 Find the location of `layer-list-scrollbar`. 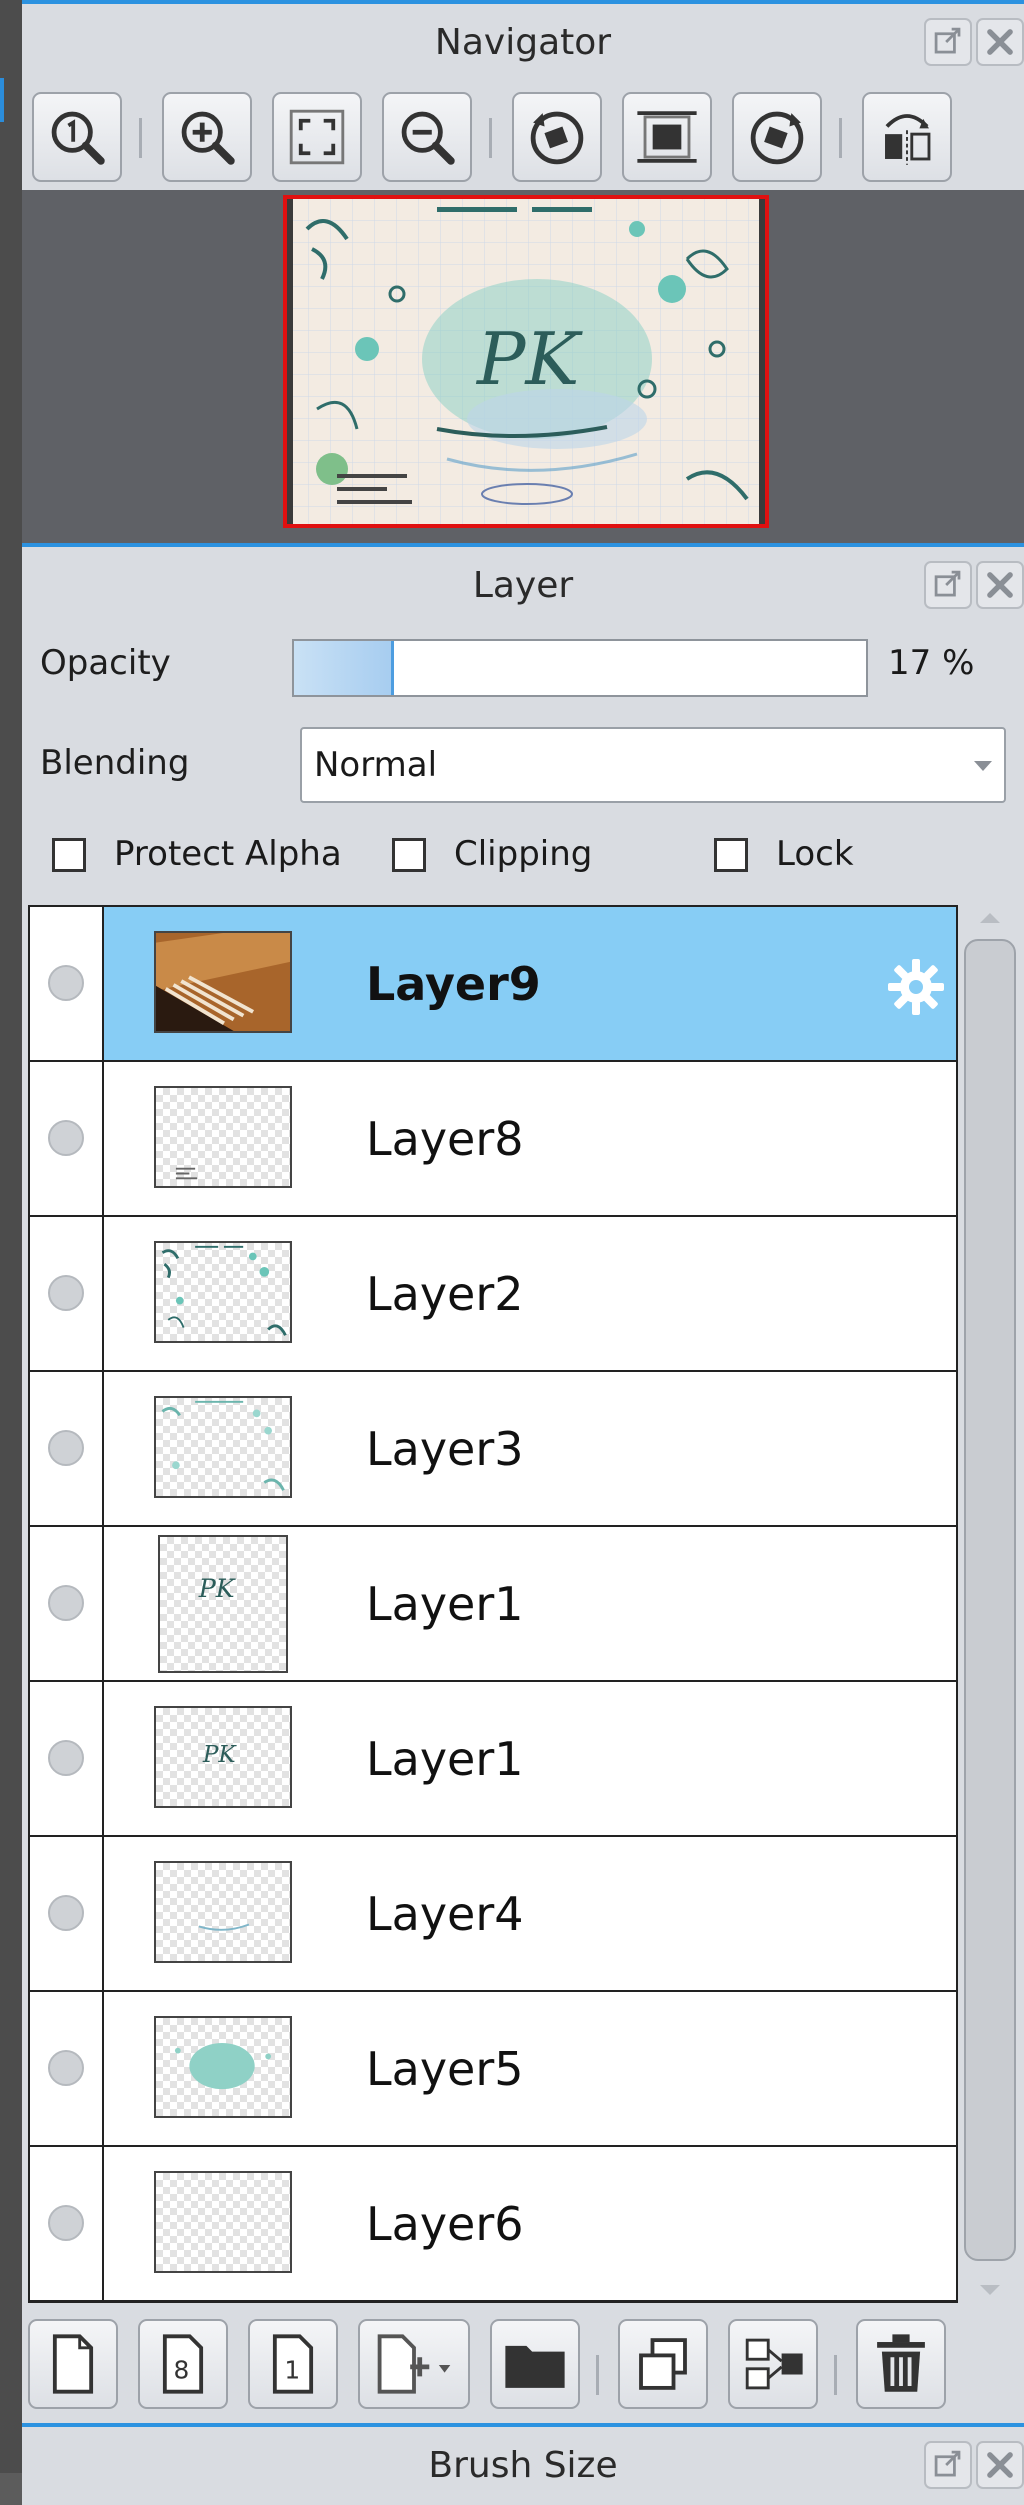

layer-list-scrollbar is located at coordinates (990, 1604).